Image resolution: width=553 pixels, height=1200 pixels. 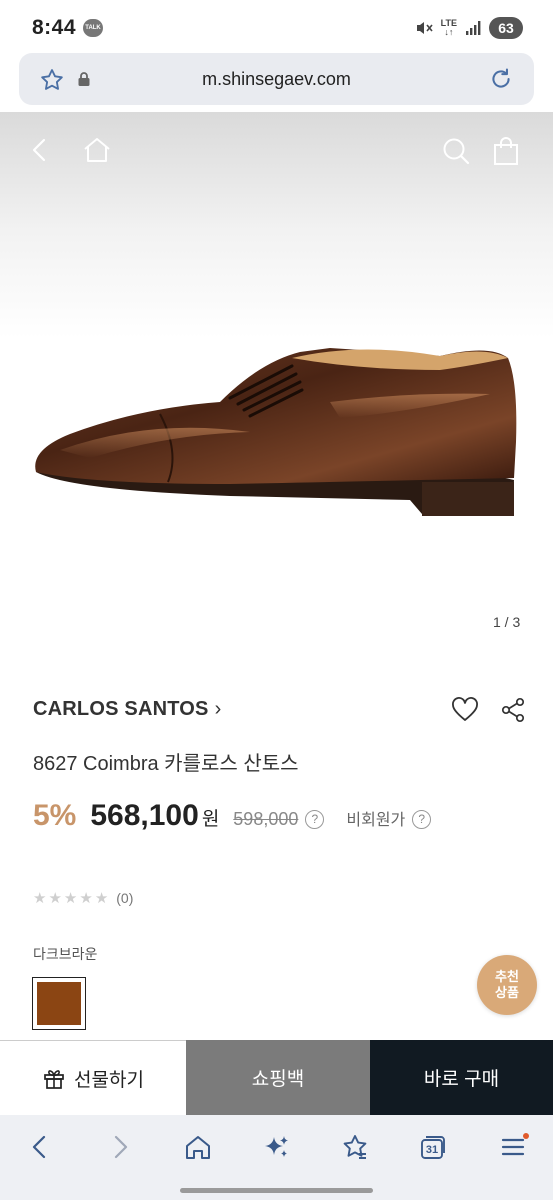 I want to click on product-photo-shoe, so click(x=276, y=432).